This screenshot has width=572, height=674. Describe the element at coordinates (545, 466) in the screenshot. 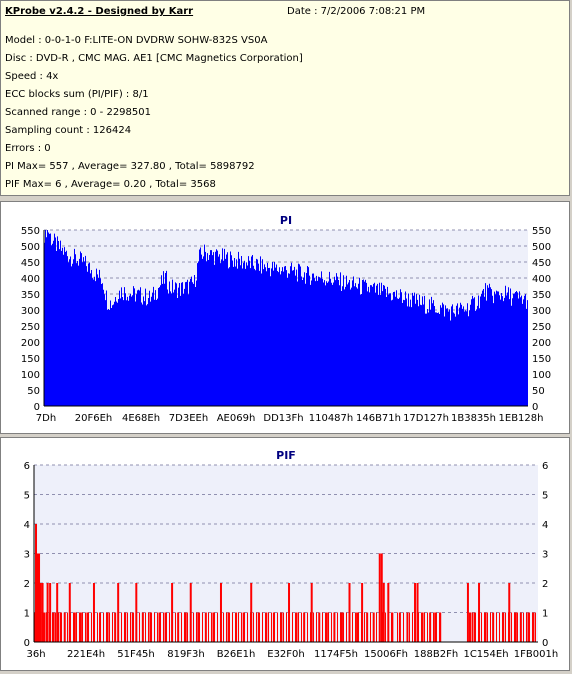

I see `y-tick-label-right: 6` at that location.